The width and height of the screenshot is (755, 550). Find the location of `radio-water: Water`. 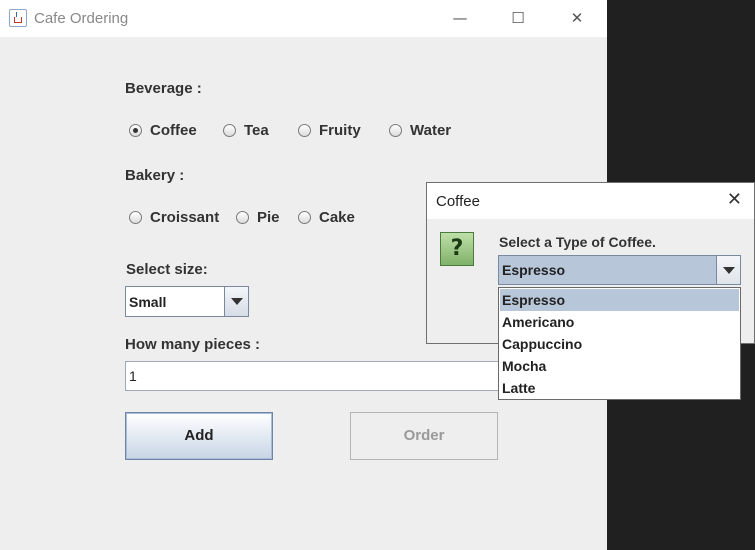

radio-water: Water is located at coordinates (420, 130).